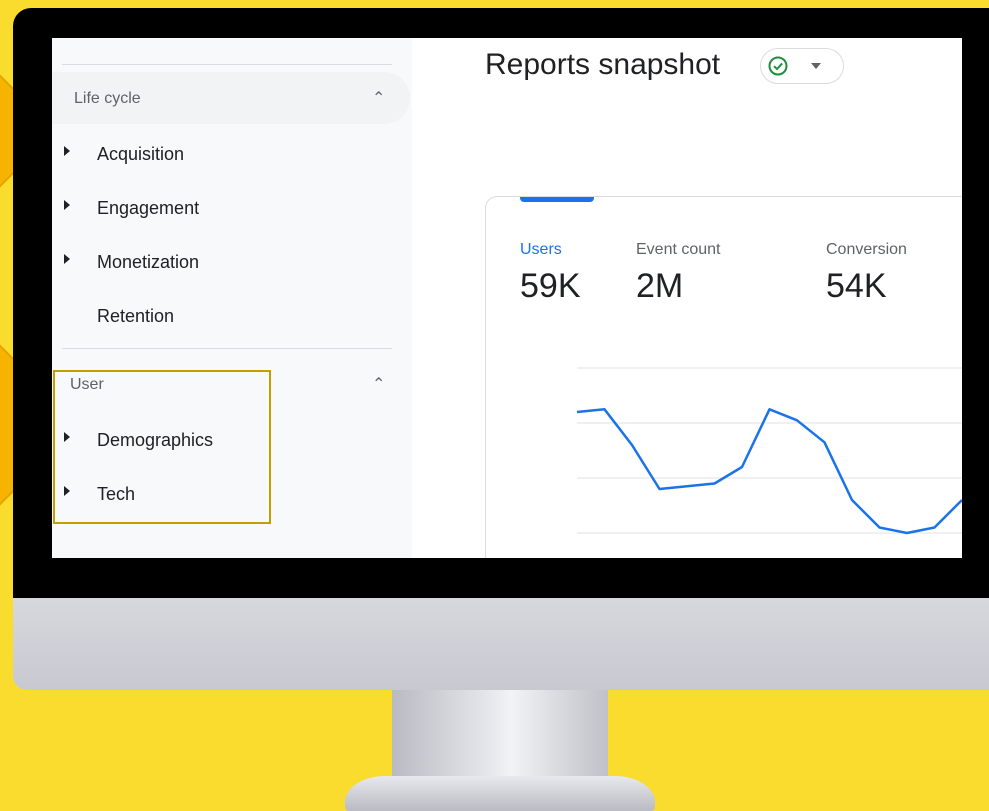 The height and width of the screenshot is (811, 989). What do you see at coordinates (148, 208) in the screenshot?
I see `sidebar-item-label: Engagement` at bounding box center [148, 208].